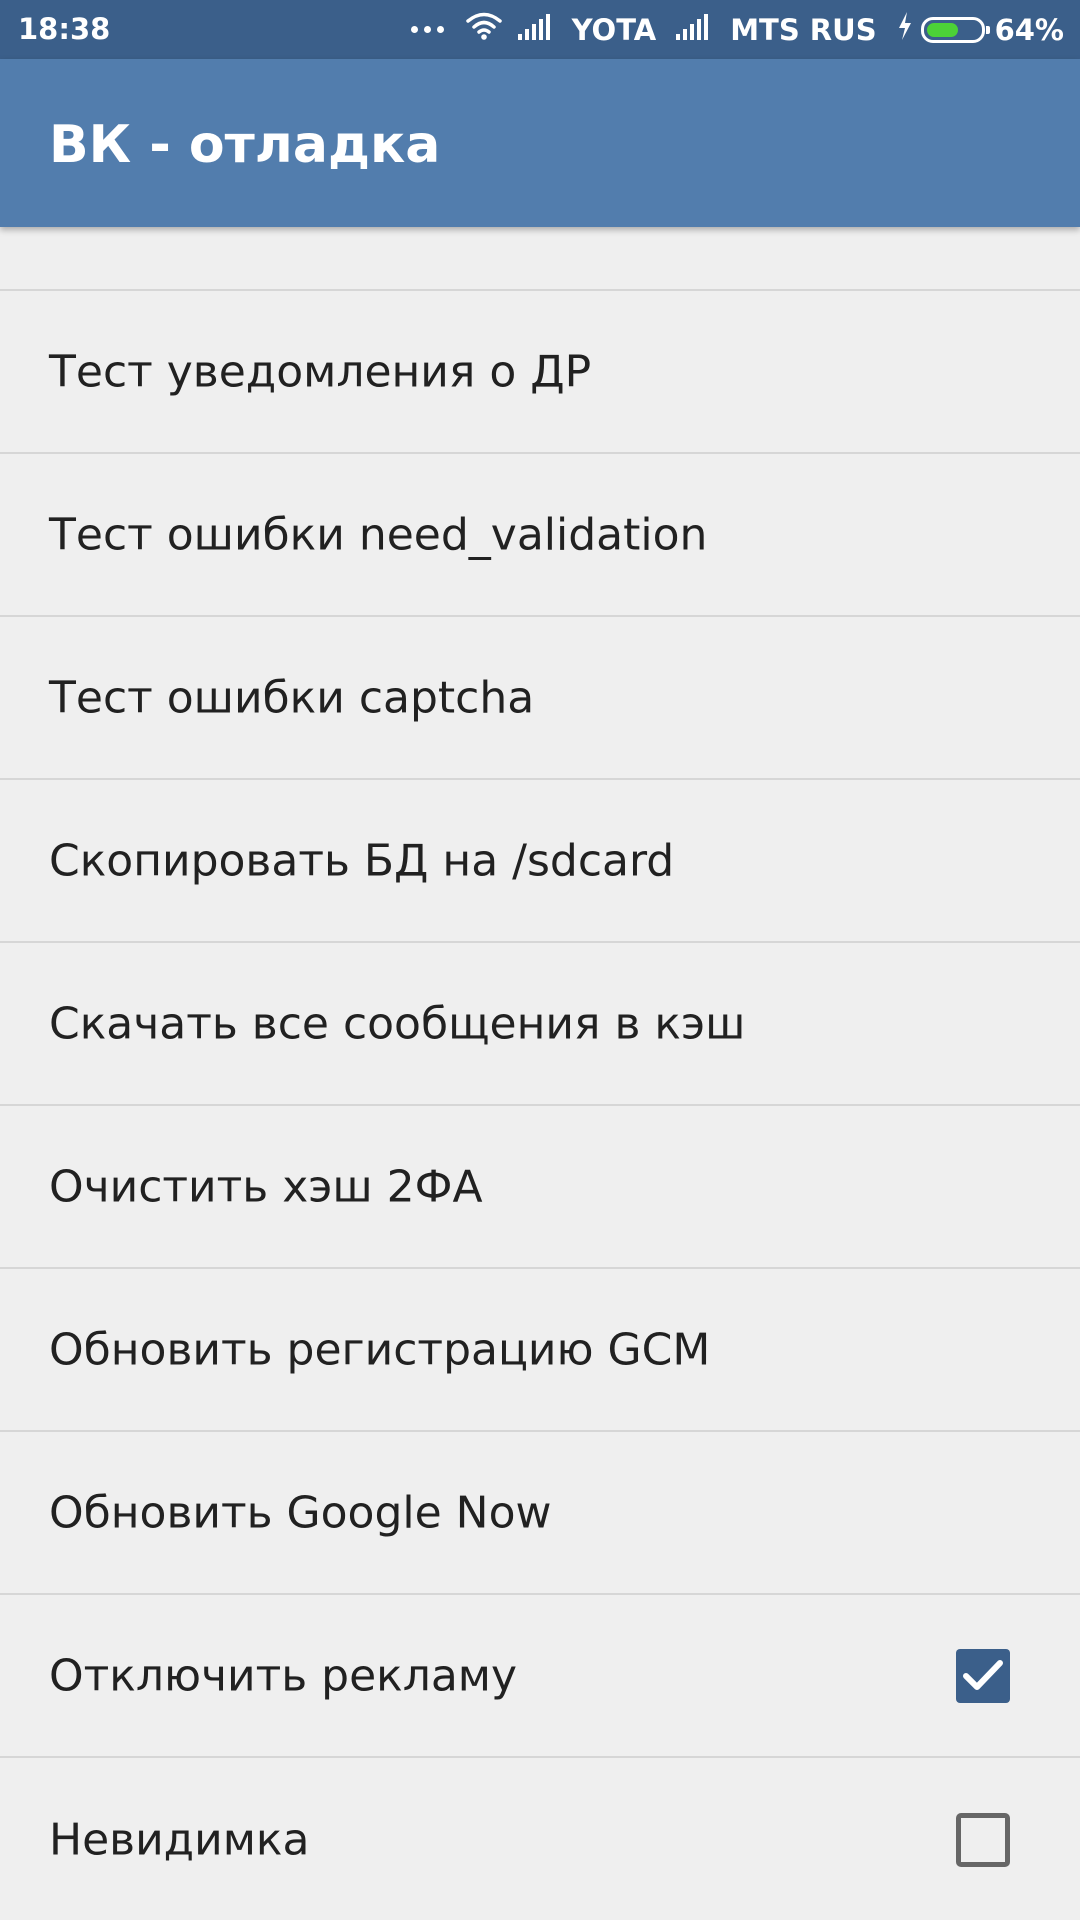 The height and width of the screenshot is (1920, 1080). I want to click on status-icons: YOTA MTS RUS 64%, so click(737, 29).